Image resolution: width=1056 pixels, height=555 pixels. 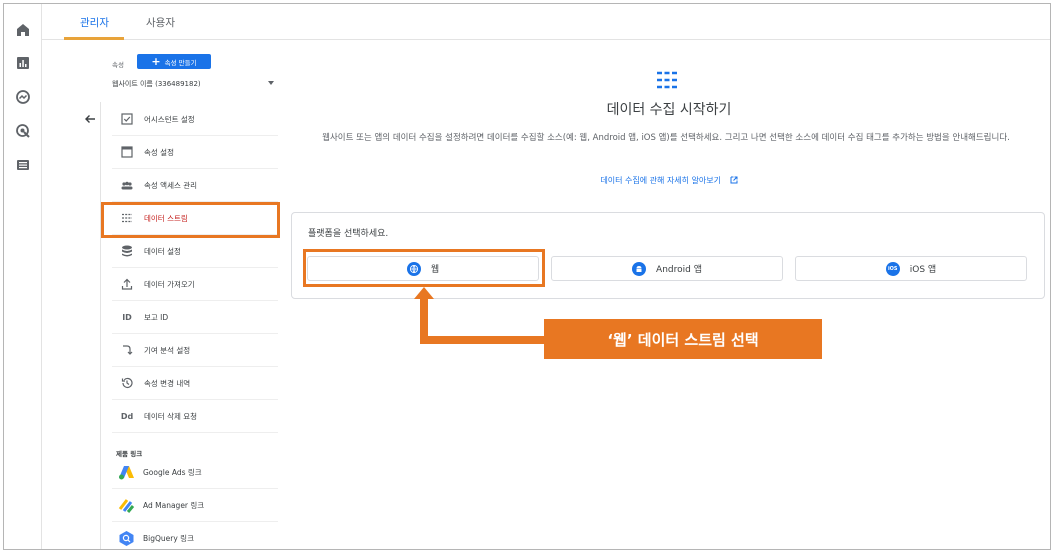 I want to click on data-stream-hero-icon, so click(x=667, y=80).